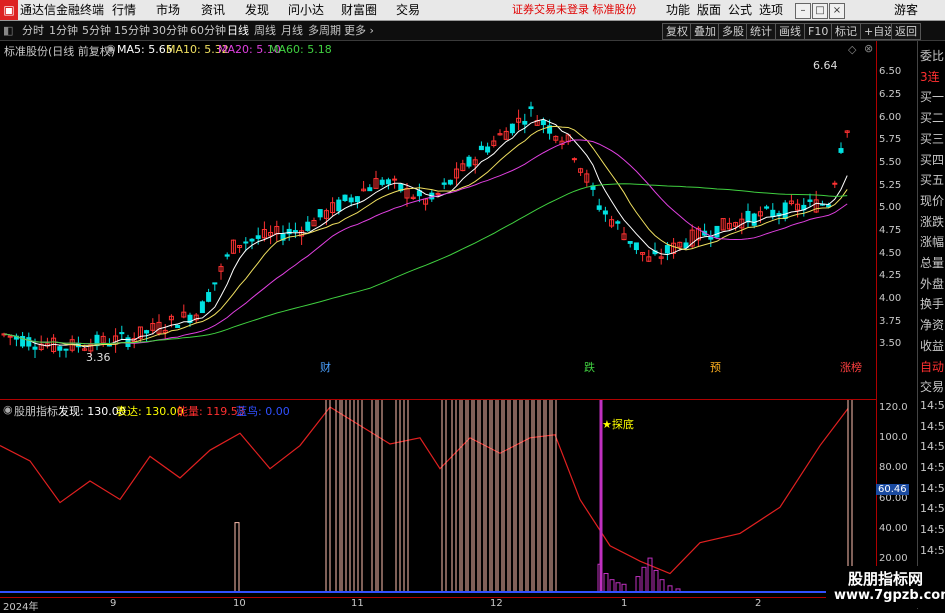 The image size is (945, 613). What do you see at coordinates (292, 30) in the screenshot?
I see `tab-monthly: 月线` at bounding box center [292, 30].